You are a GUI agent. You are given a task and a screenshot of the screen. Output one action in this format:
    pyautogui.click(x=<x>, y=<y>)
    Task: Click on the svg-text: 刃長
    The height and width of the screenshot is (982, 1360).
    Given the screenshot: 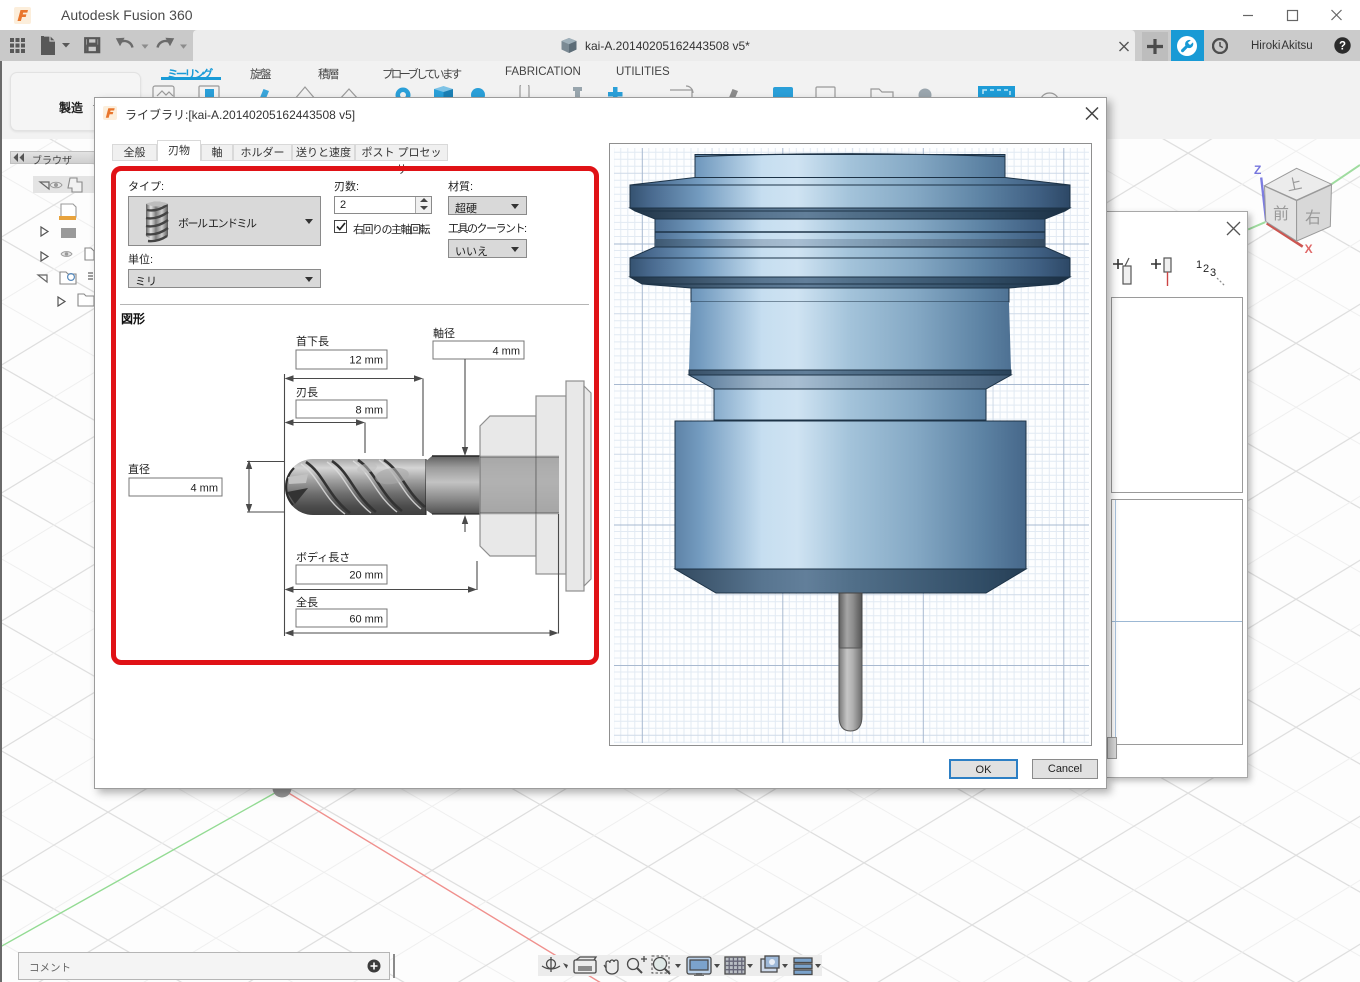 What is the action you would take?
    pyautogui.click(x=307, y=392)
    